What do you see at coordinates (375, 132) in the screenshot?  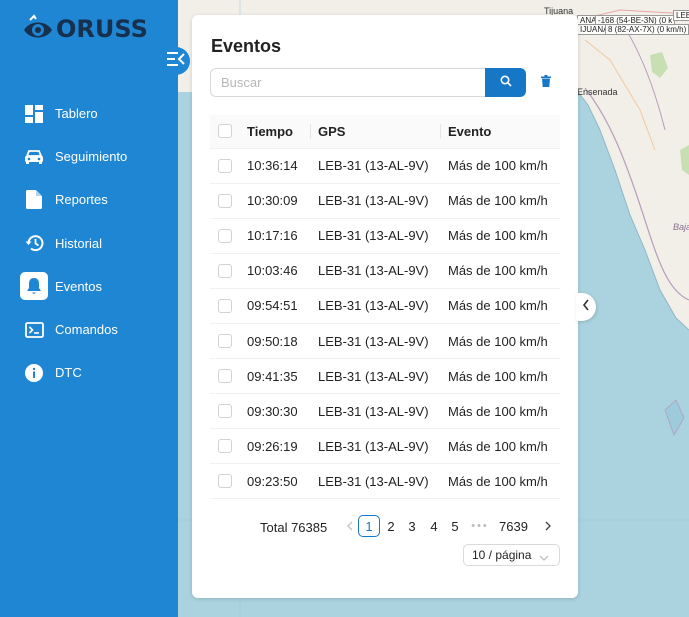 I see `column-header-gps: GPS` at bounding box center [375, 132].